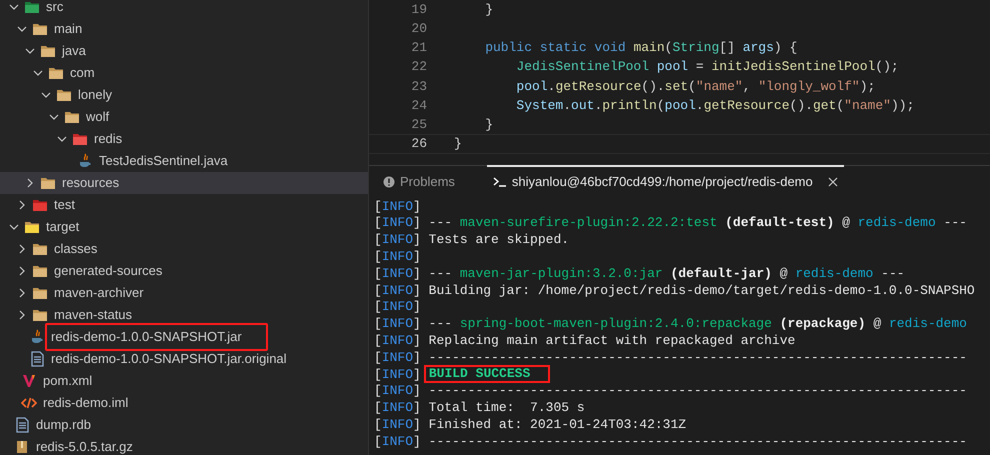 The image size is (990, 455). What do you see at coordinates (418, 125) in the screenshot?
I see `line-number: 25` at bounding box center [418, 125].